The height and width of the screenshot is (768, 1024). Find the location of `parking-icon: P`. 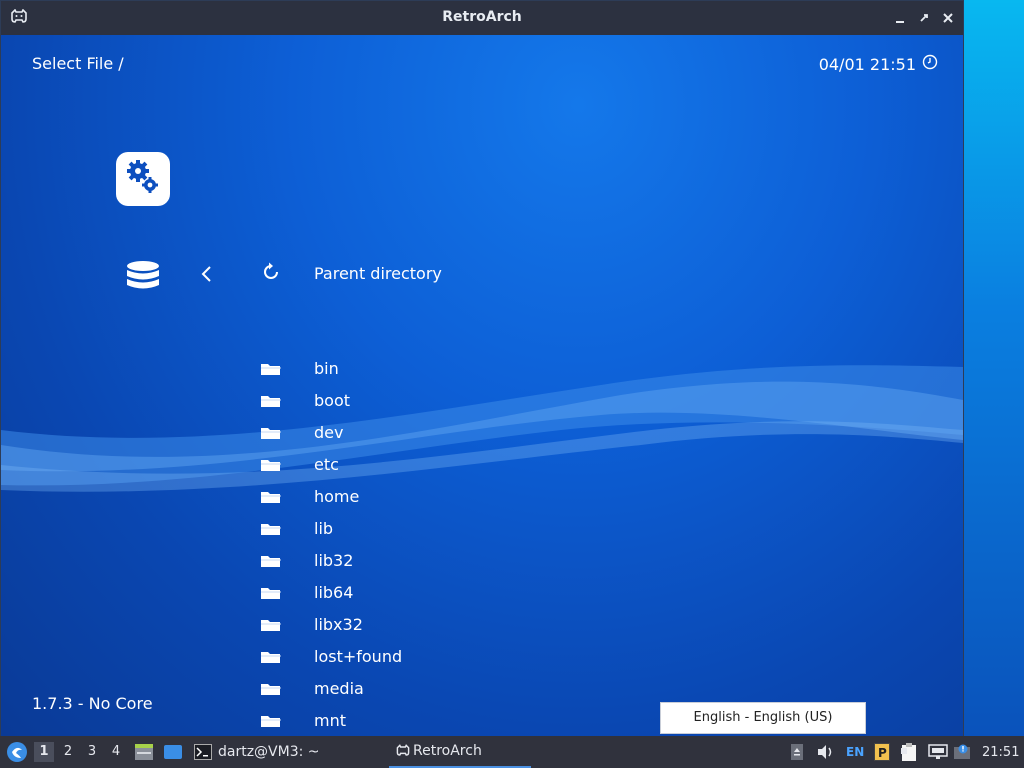

parking-icon: P is located at coordinates (882, 752).